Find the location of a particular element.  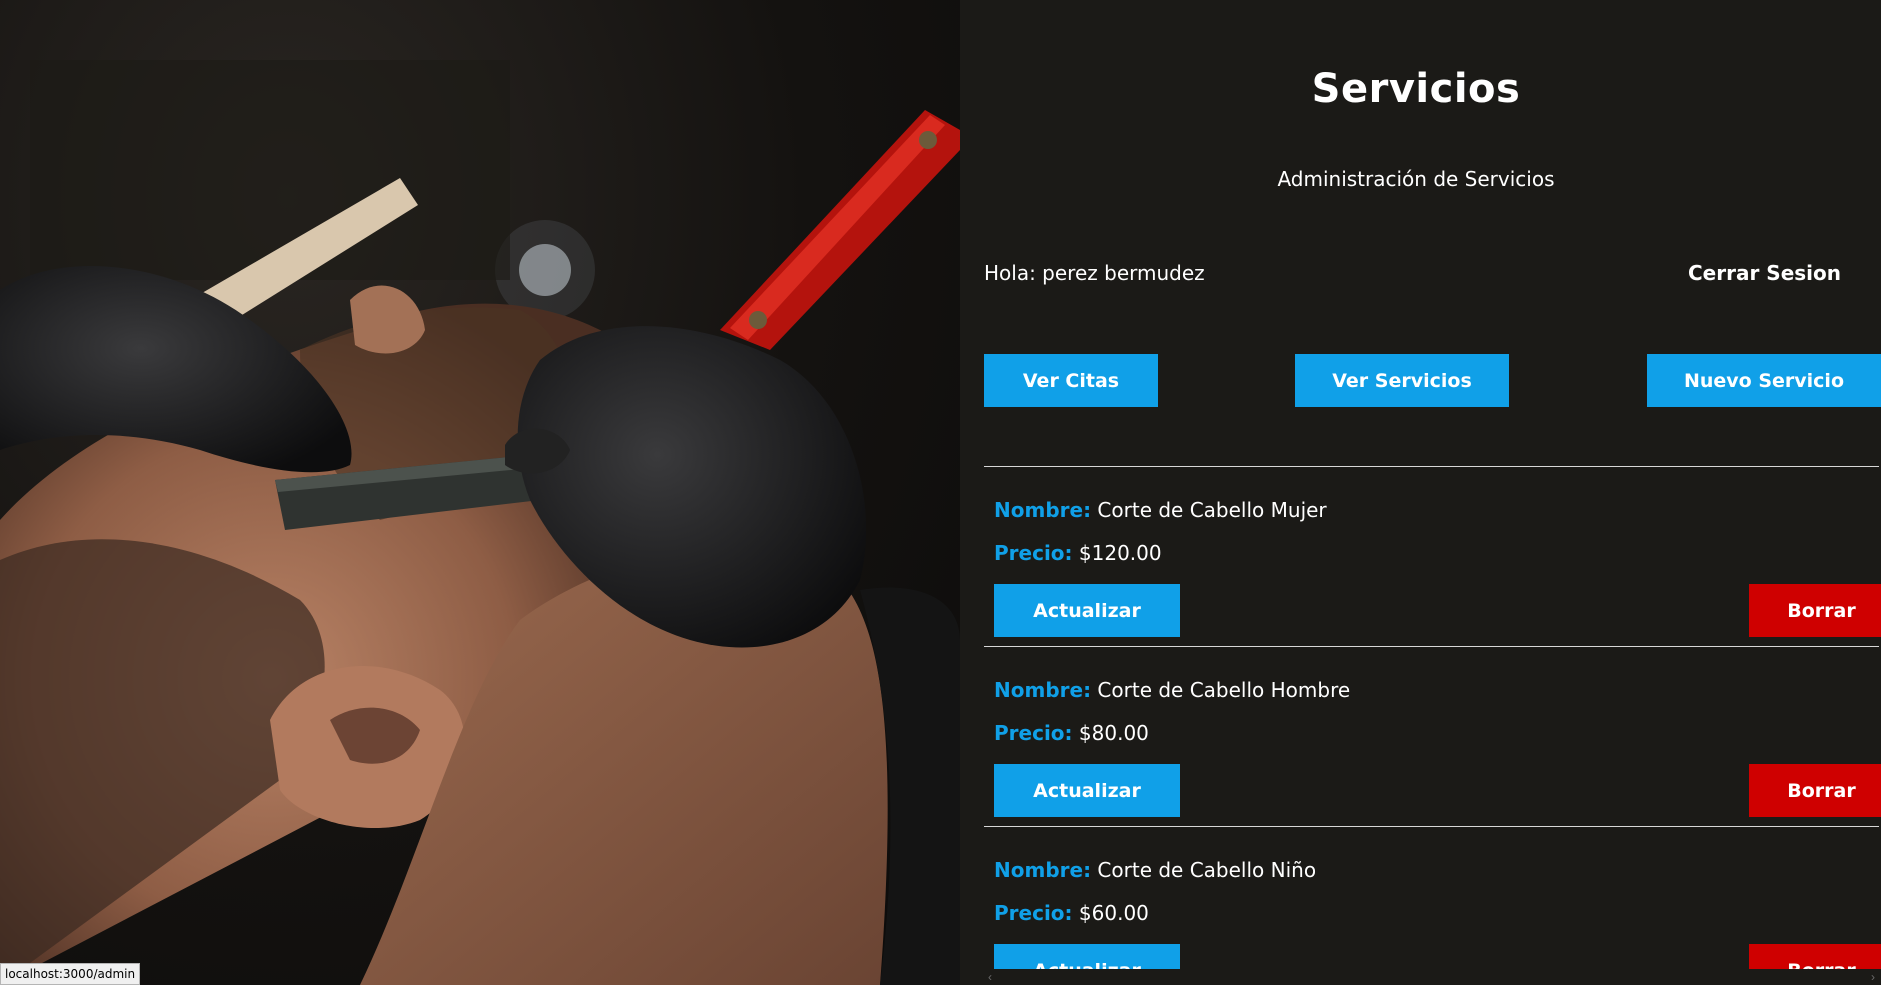

service-price-value: $80.00 is located at coordinates (1113, 733).